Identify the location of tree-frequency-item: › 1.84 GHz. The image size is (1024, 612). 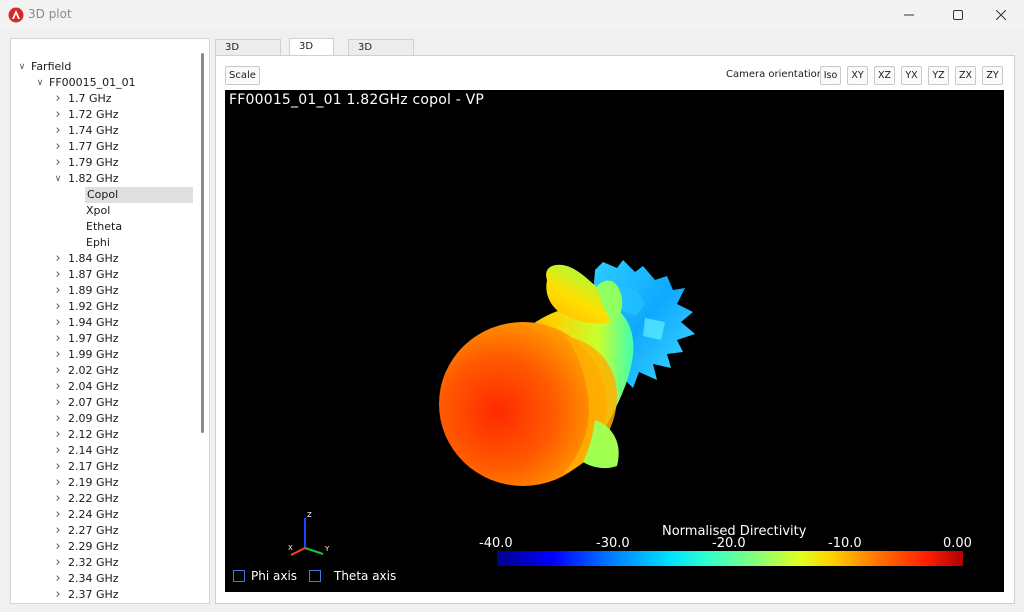
(104, 259).